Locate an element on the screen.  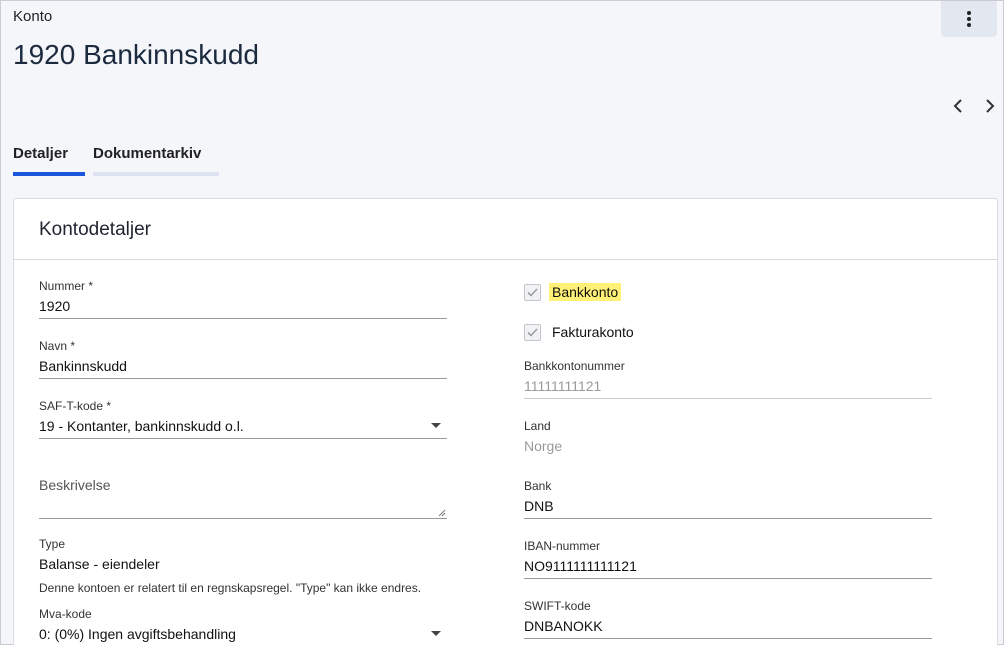
bank-field: Bank DNB is located at coordinates (728, 499).